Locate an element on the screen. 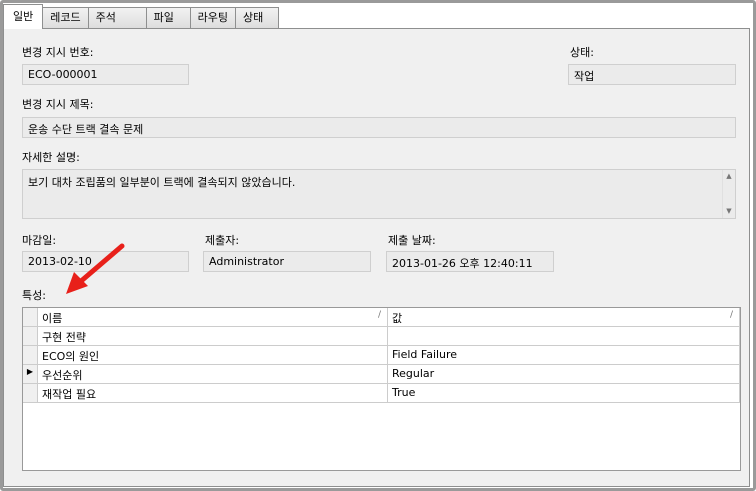 The height and width of the screenshot is (491, 756). description-scrollbar: ▲ ▼ is located at coordinates (728, 194).